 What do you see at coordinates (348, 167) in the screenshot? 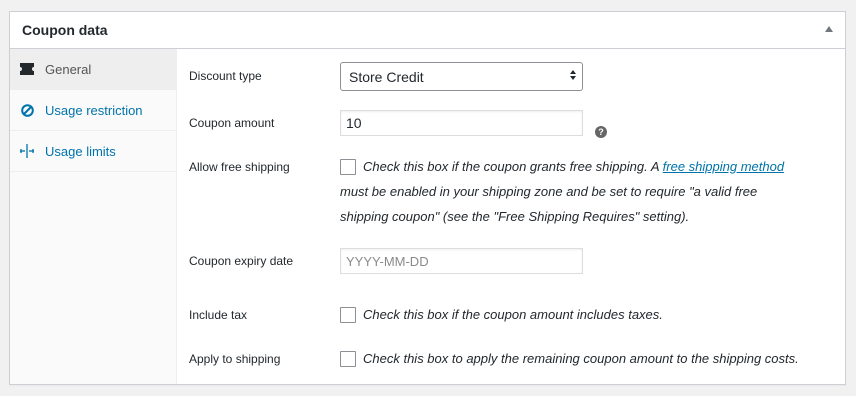
I see `free-shipping-checkbox` at bounding box center [348, 167].